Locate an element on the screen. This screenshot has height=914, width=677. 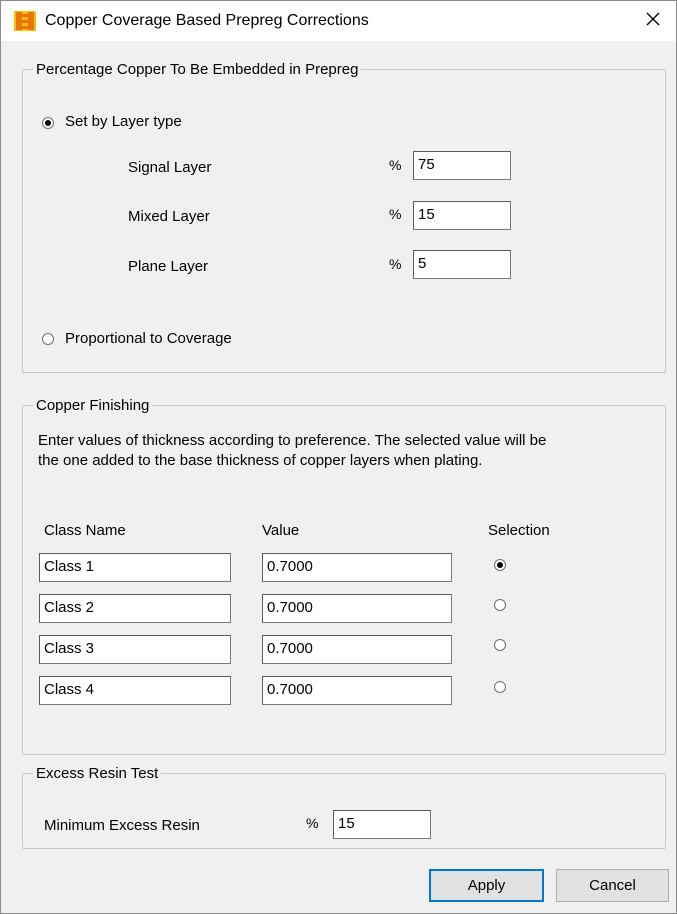
resin-group-legend: Excess Resin Test is located at coordinates (97, 773).